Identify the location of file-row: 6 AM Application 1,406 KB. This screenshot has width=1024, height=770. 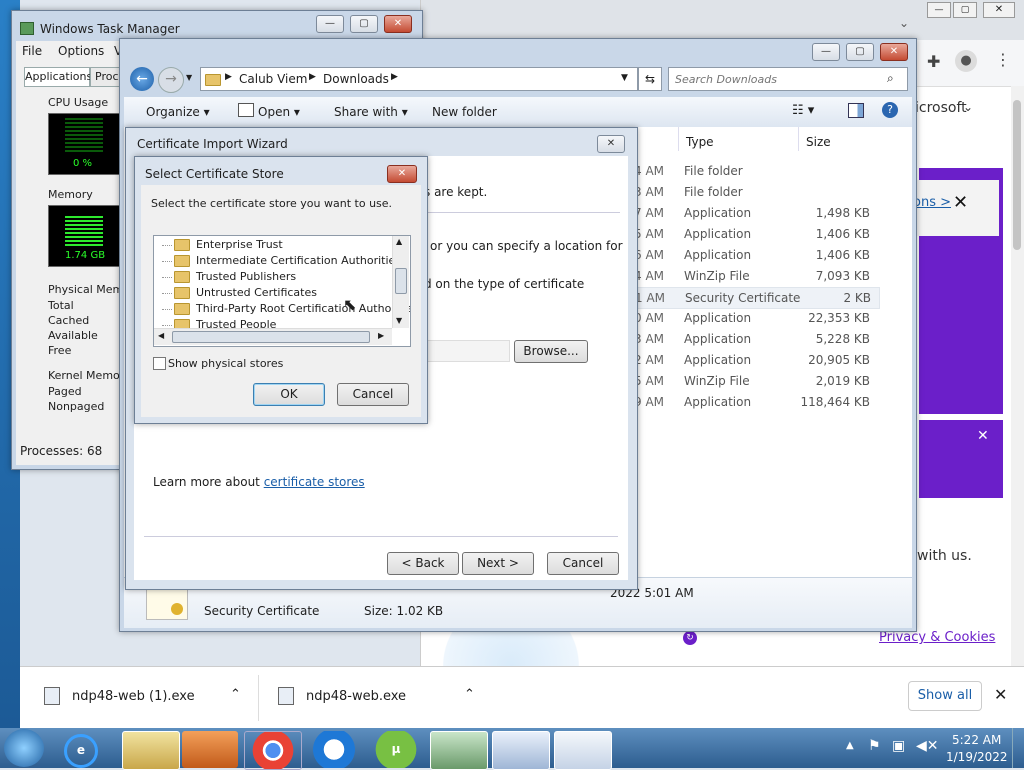
(756, 255).